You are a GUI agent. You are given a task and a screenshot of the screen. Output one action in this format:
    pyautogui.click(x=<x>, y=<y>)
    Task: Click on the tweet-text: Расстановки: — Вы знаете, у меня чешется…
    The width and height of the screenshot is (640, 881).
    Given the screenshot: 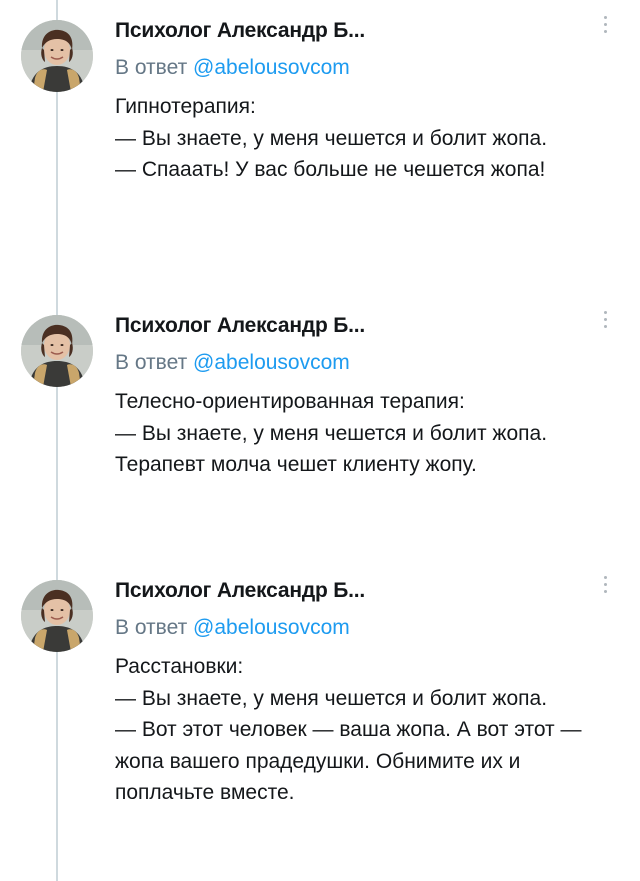 What is the action you would take?
    pyautogui.click(x=348, y=729)
    